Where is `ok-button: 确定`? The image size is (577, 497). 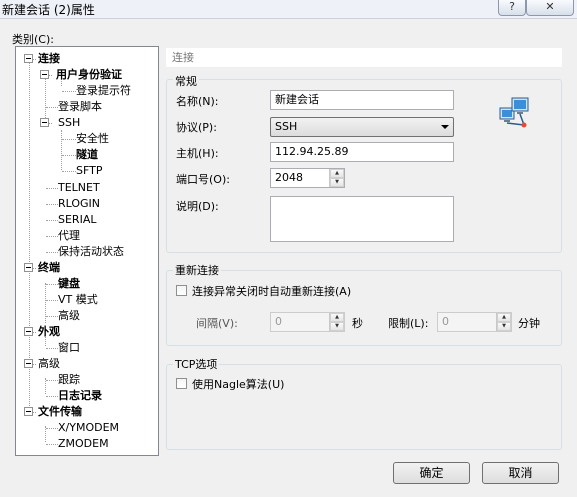
ok-button: 确定 is located at coordinates (431, 473).